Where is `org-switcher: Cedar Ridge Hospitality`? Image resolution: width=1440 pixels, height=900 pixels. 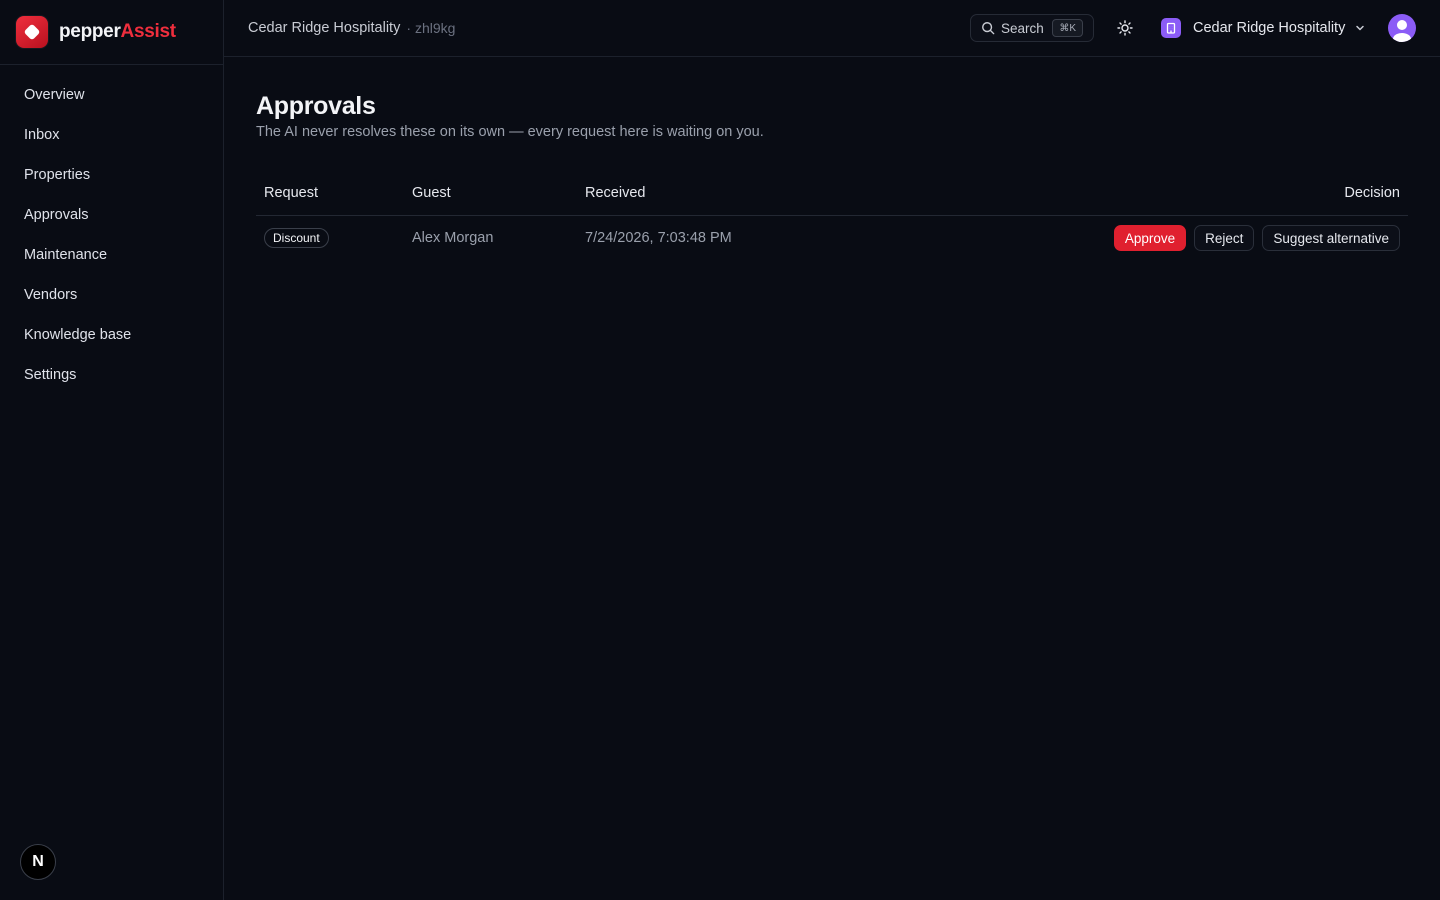
org-switcher: Cedar Ridge Hospitality is located at coordinates (1263, 28).